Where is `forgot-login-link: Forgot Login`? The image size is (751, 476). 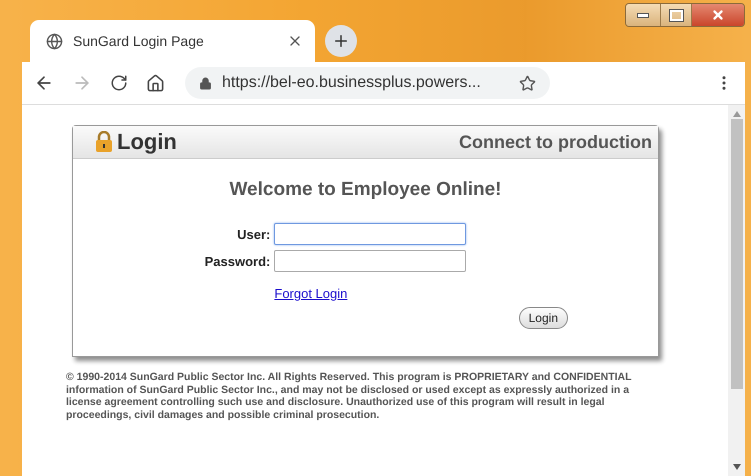 forgot-login-link: Forgot Login is located at coordinates (311, 293).